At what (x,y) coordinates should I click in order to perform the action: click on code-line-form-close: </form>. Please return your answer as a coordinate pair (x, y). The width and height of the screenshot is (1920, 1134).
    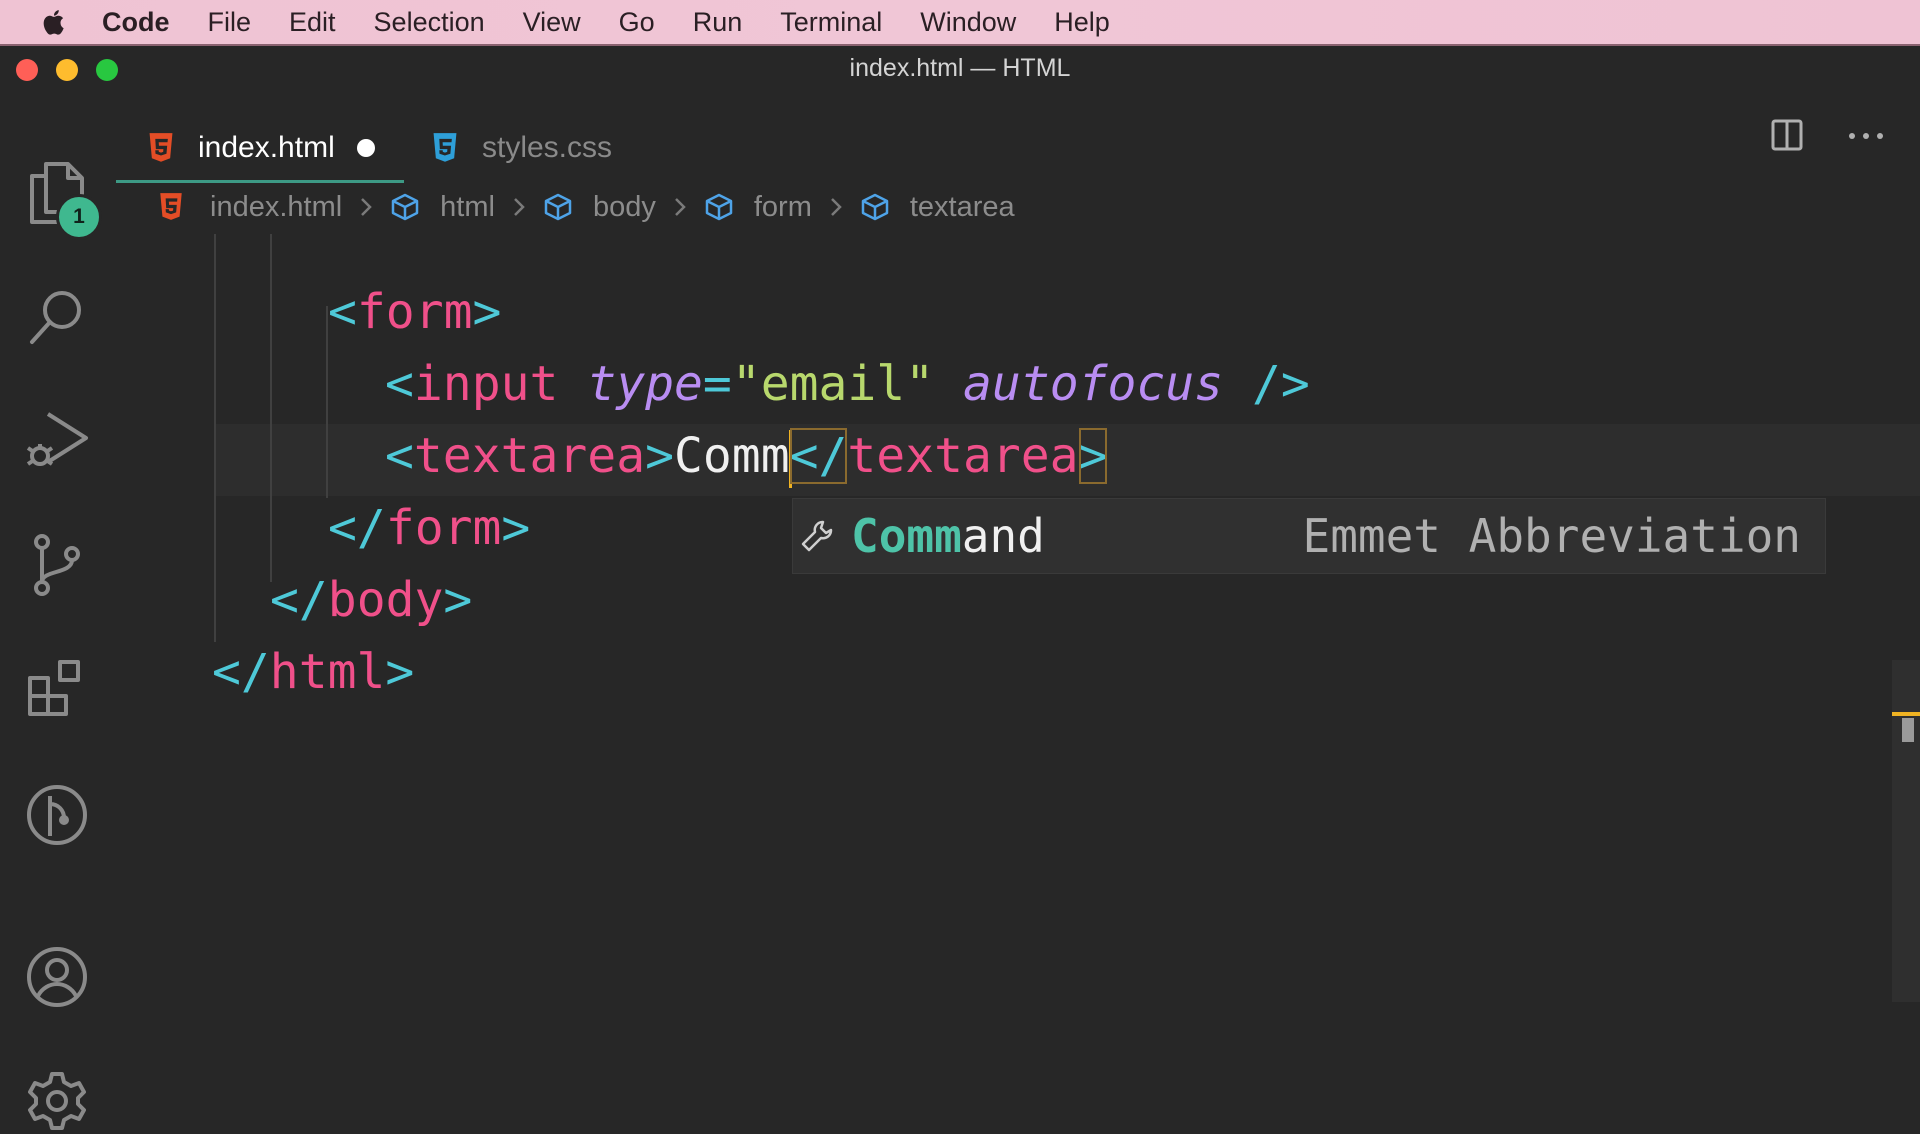
    Looking at the image, I should click on (429, 528).